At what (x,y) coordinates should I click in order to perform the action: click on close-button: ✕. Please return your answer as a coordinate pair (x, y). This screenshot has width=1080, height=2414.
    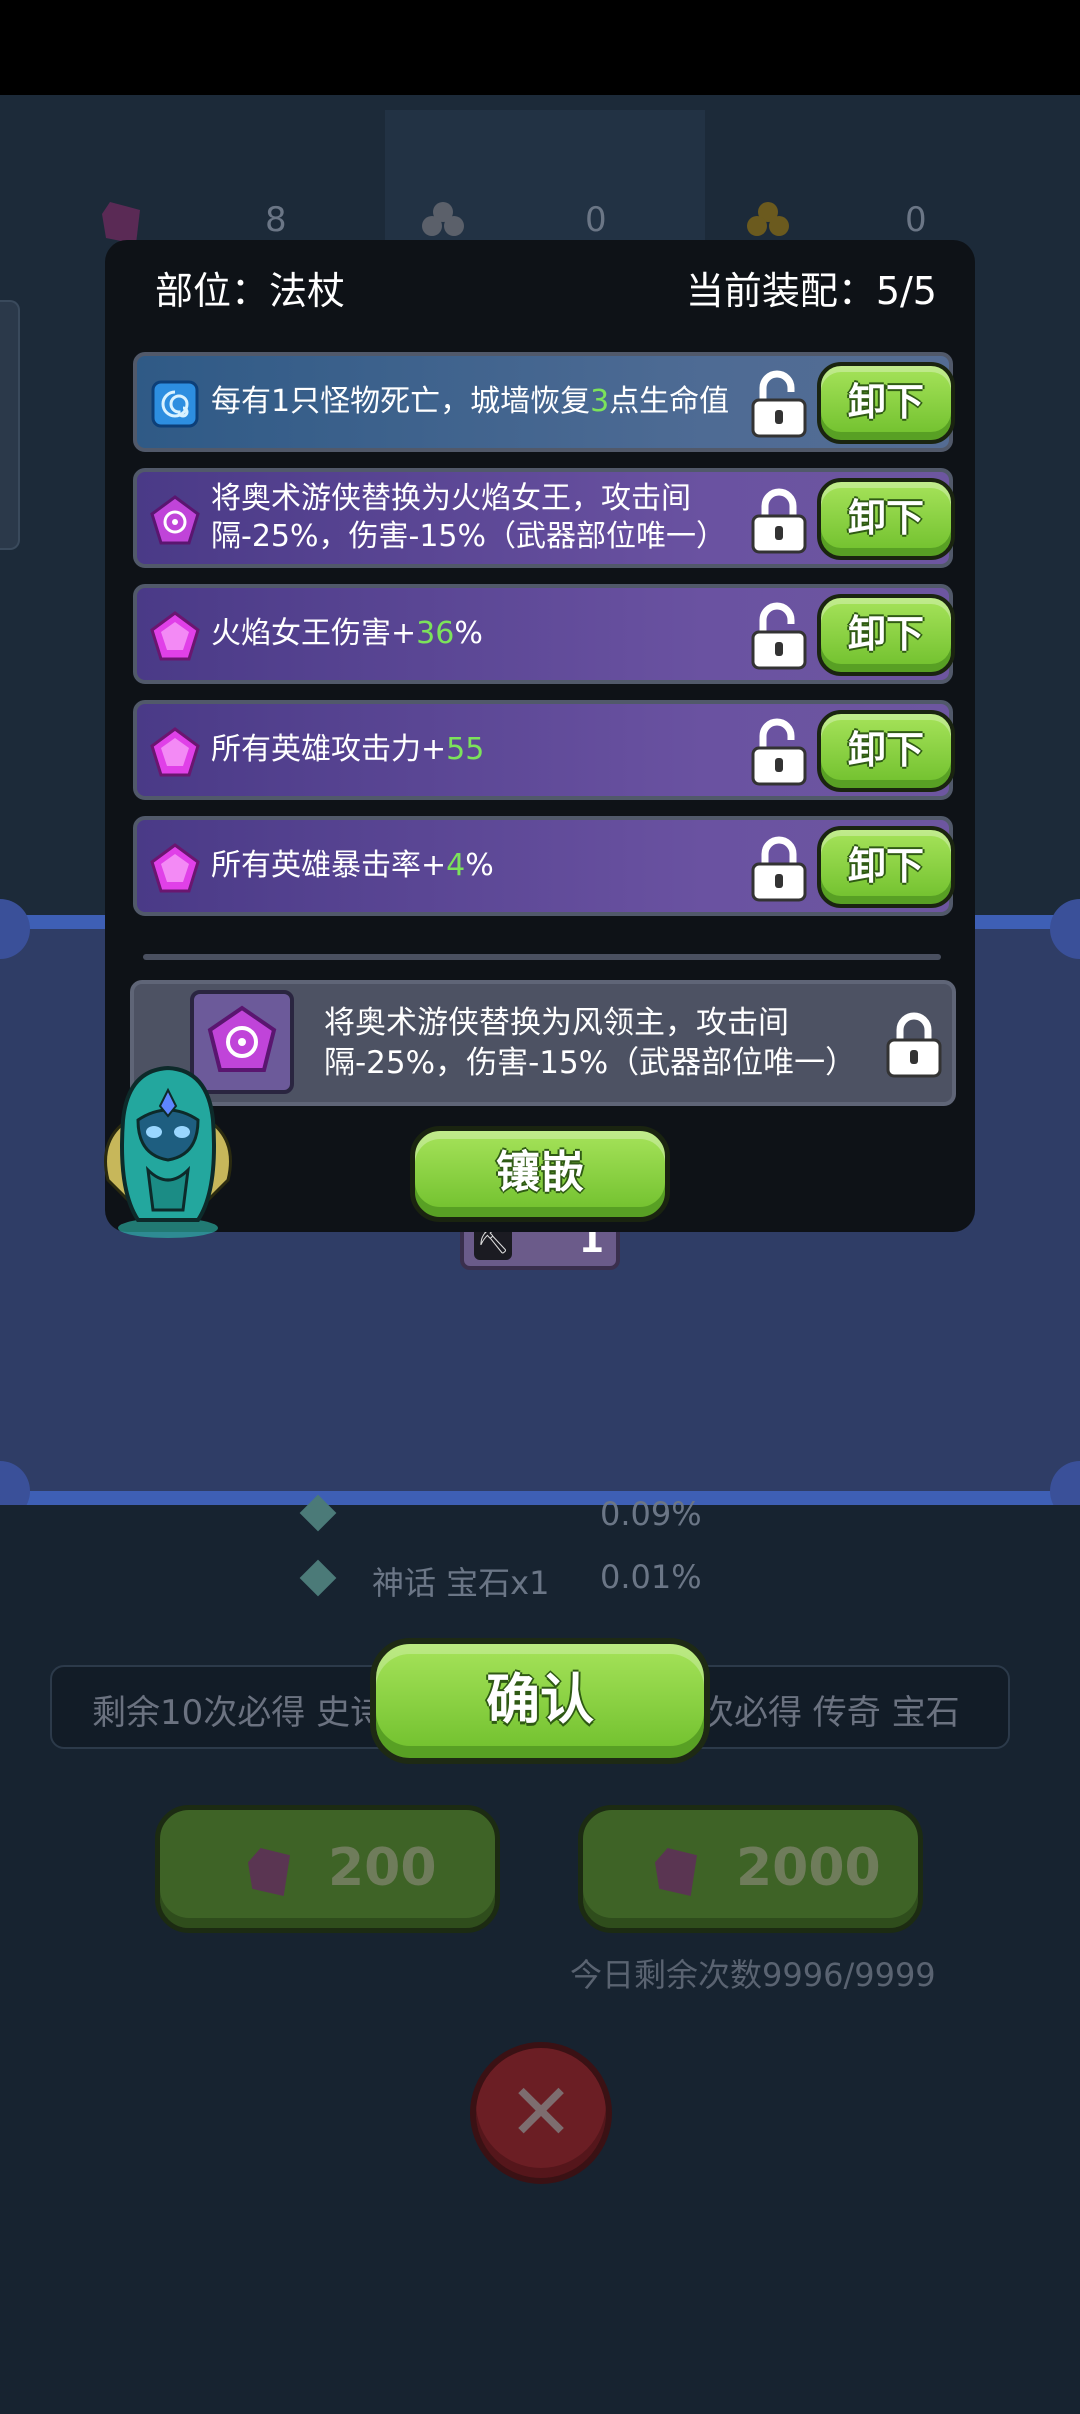
    Looking at the image, I should click on (541, 2113).